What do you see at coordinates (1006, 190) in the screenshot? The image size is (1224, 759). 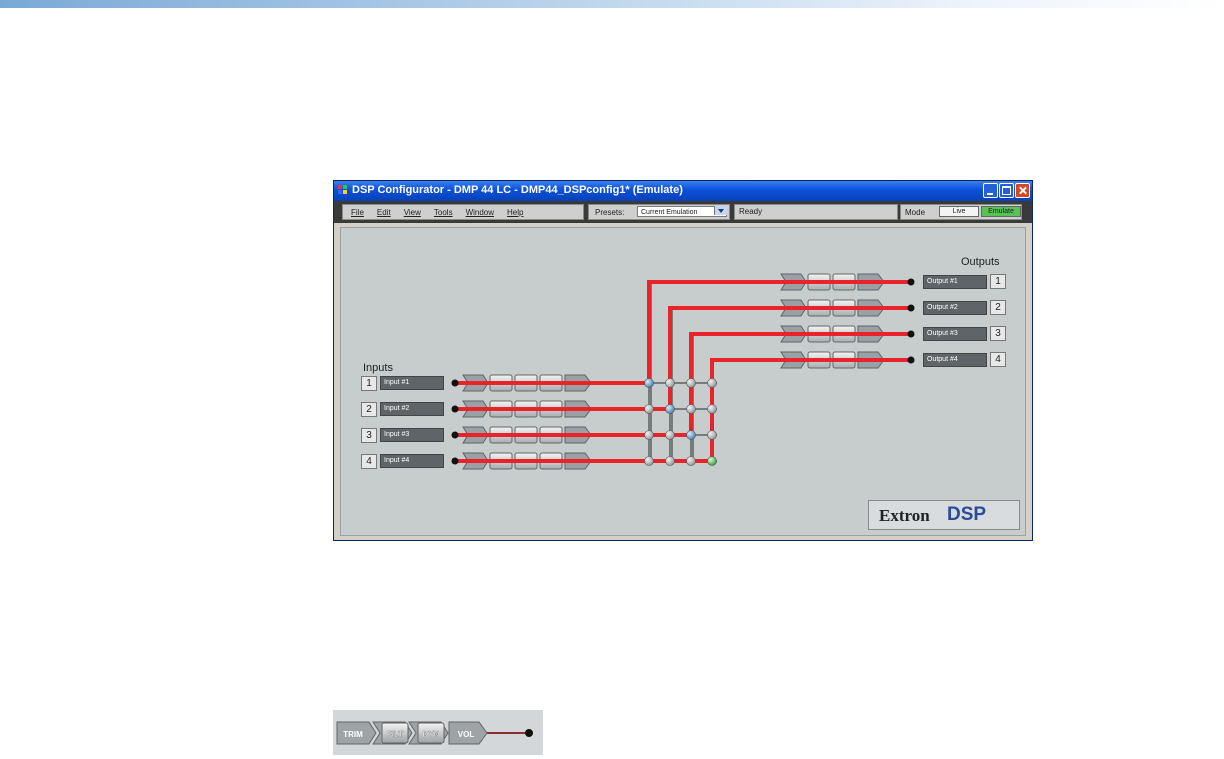 I see `maximize-button` at bounding box center [1006, 190].